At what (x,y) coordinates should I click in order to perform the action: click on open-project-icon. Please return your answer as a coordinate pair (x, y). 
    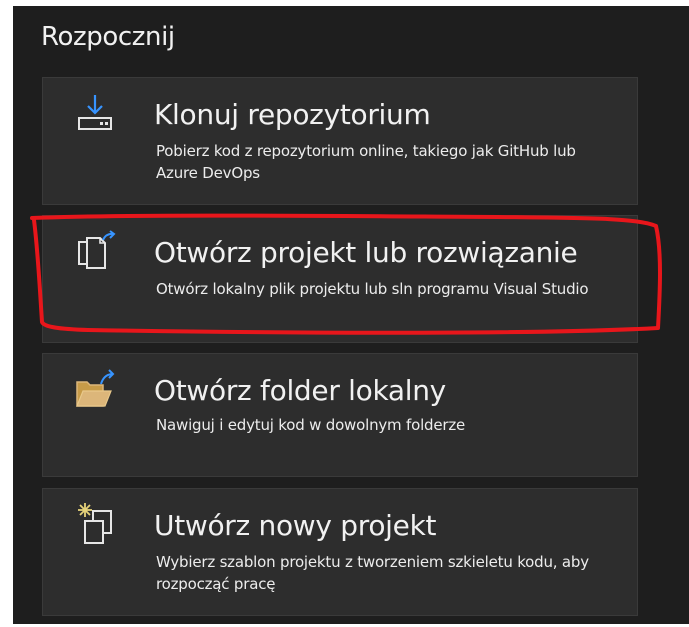
    Looking at the image, I should click on (95, 252).